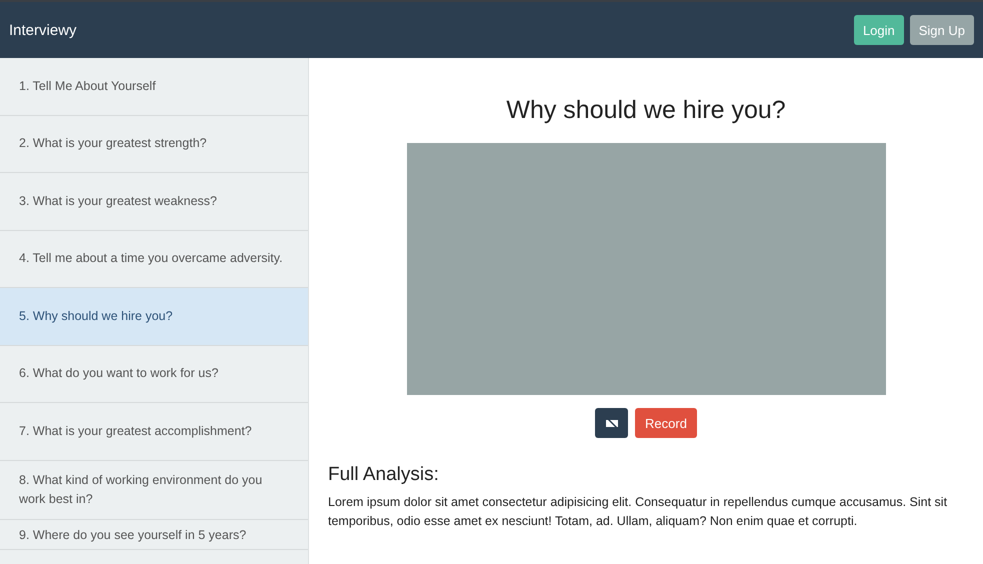 This screenshot has height=564, width=983. Describe the element at coordinates (638, 512) in the screenshot. I see `analysis-text: Lorem ipsum dolor sit amet consectetur adipisicing elit. Consequatur in repellendus cumque accusamus. Sint sit temporibus, odio esse amet ex nesciunt! Totam, ad. Ullam, aliquam? Non enim quae et corrupti.` at that location.